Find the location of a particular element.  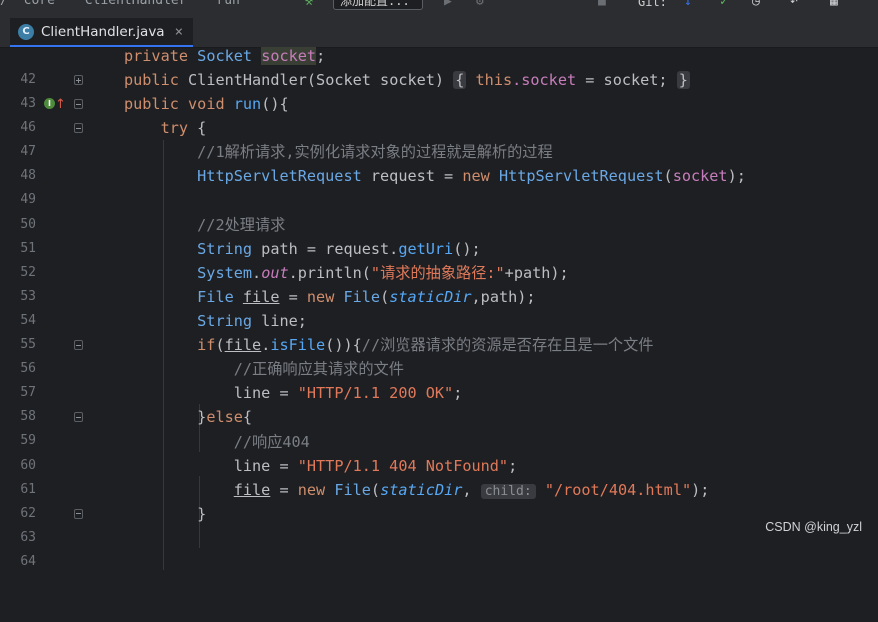

code-token: System is located at coordinates (225, 272).